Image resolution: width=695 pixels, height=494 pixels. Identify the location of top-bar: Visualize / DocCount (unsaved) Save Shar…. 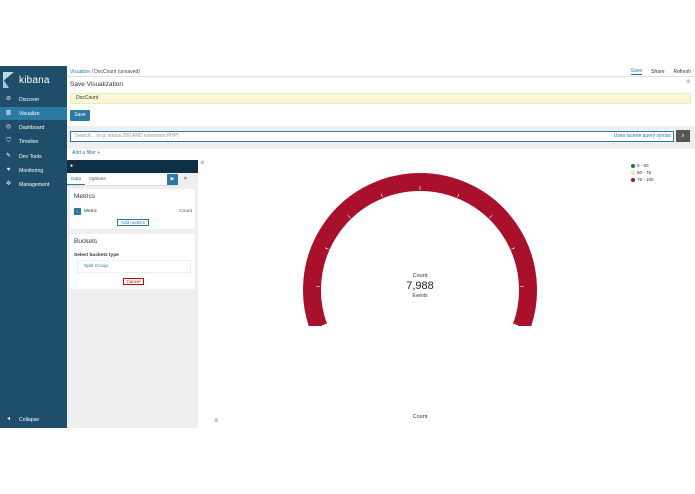
(381, 71).